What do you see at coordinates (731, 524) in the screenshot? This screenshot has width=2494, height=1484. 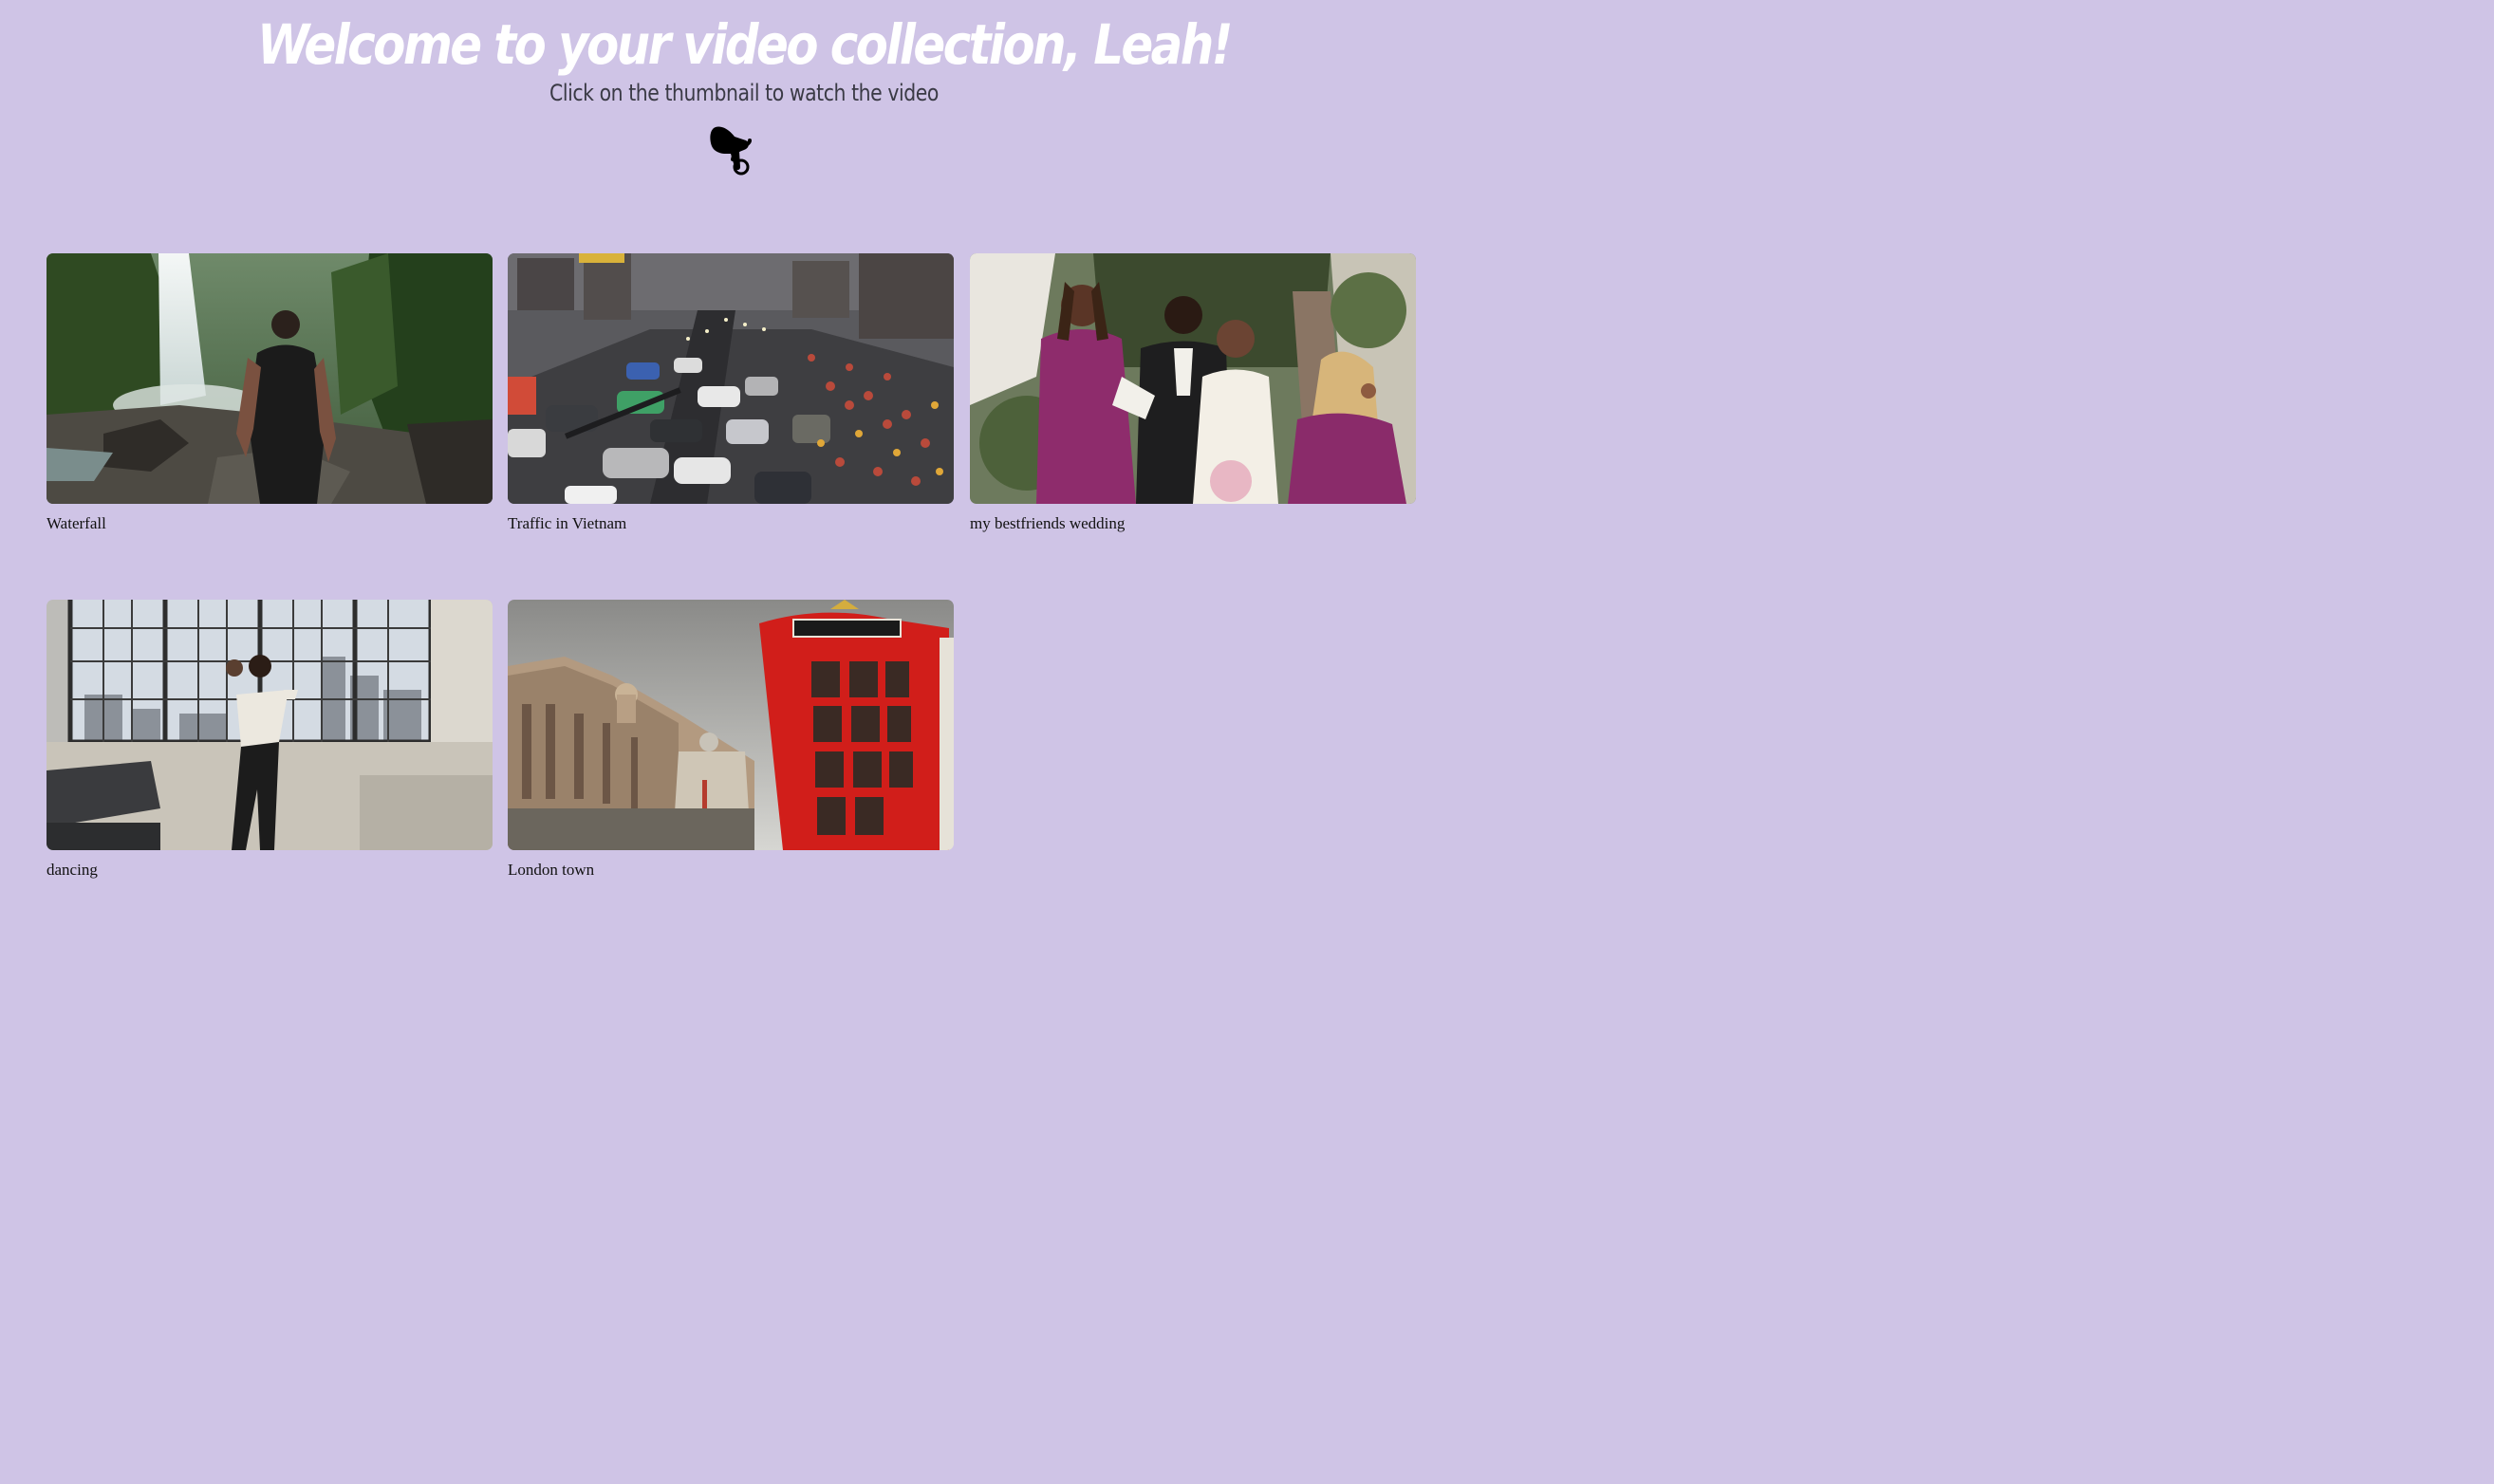 I see `video-title: Traffic in Vietnam` at bounding box center [731, 524].